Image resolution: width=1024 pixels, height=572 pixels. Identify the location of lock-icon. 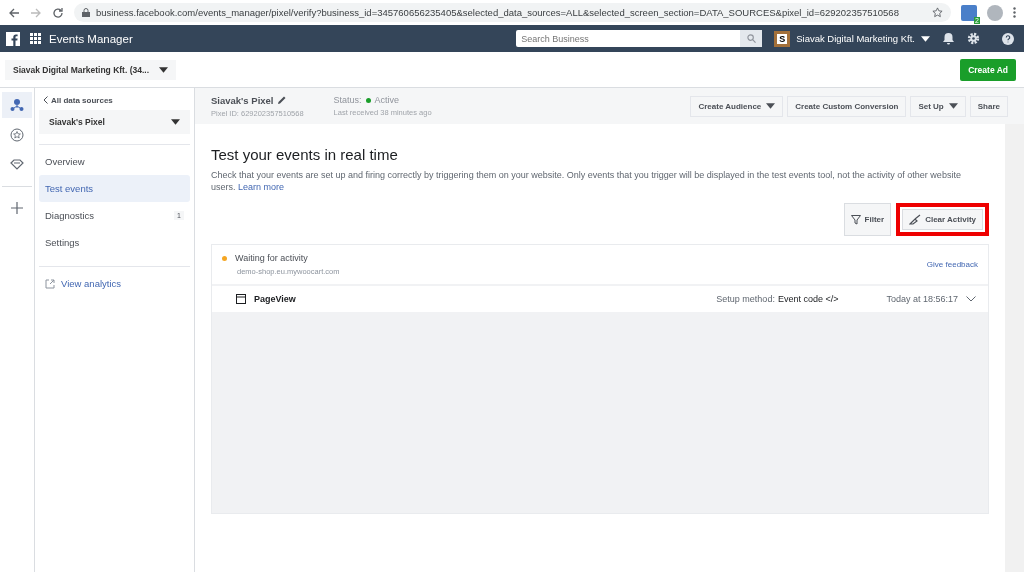
(86, 12).